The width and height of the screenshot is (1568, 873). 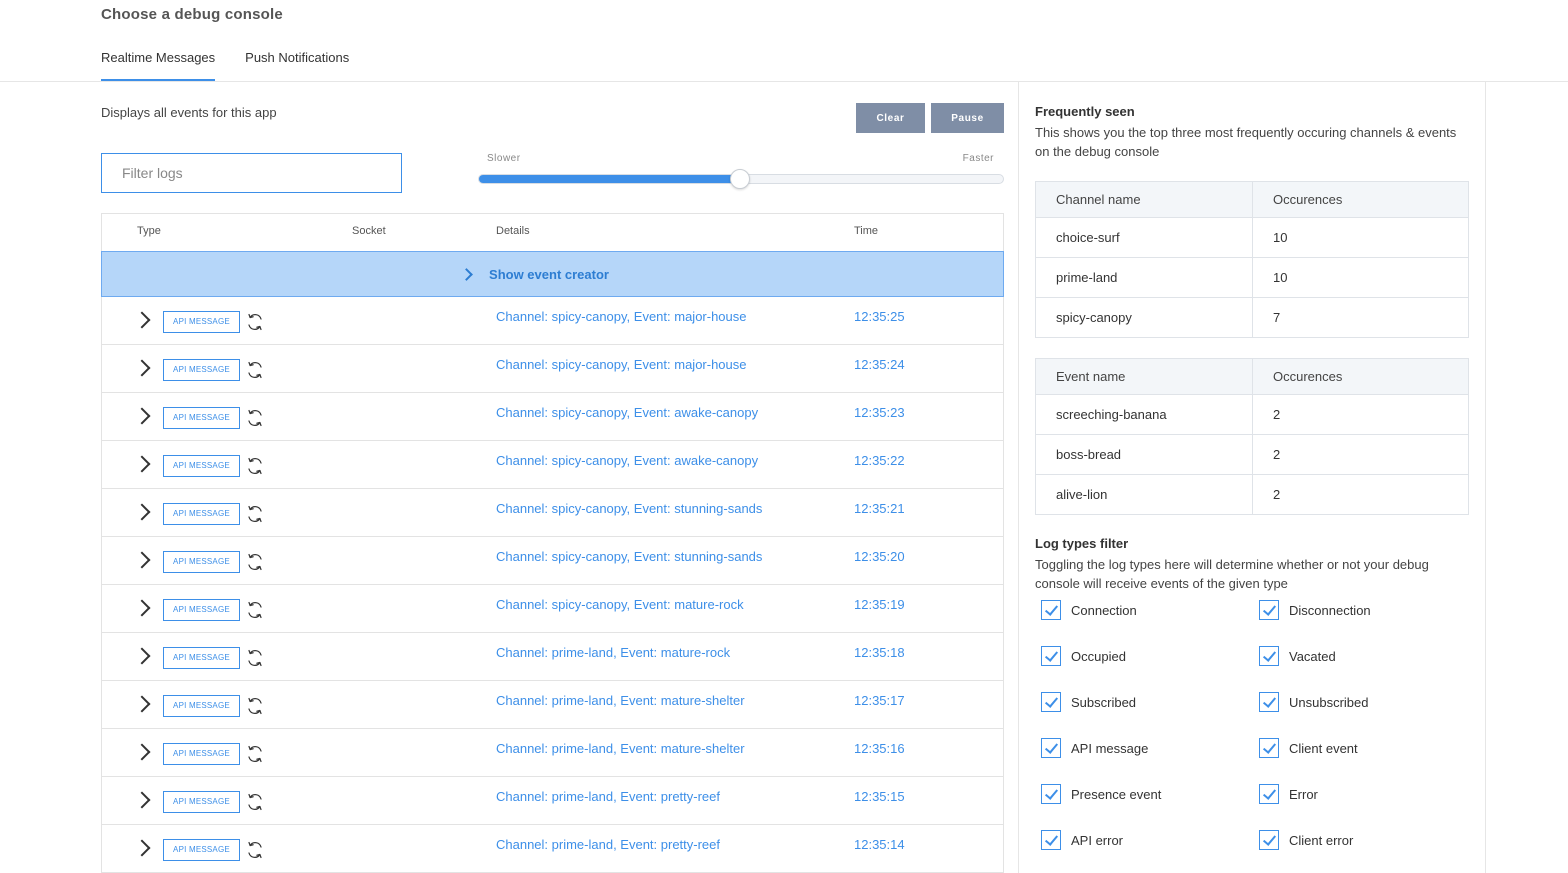 What do you see at coordinates (552, 274) in the screenshot?
I see `show-event-creator-button: Show event creator` at bounding box center [552, 274].